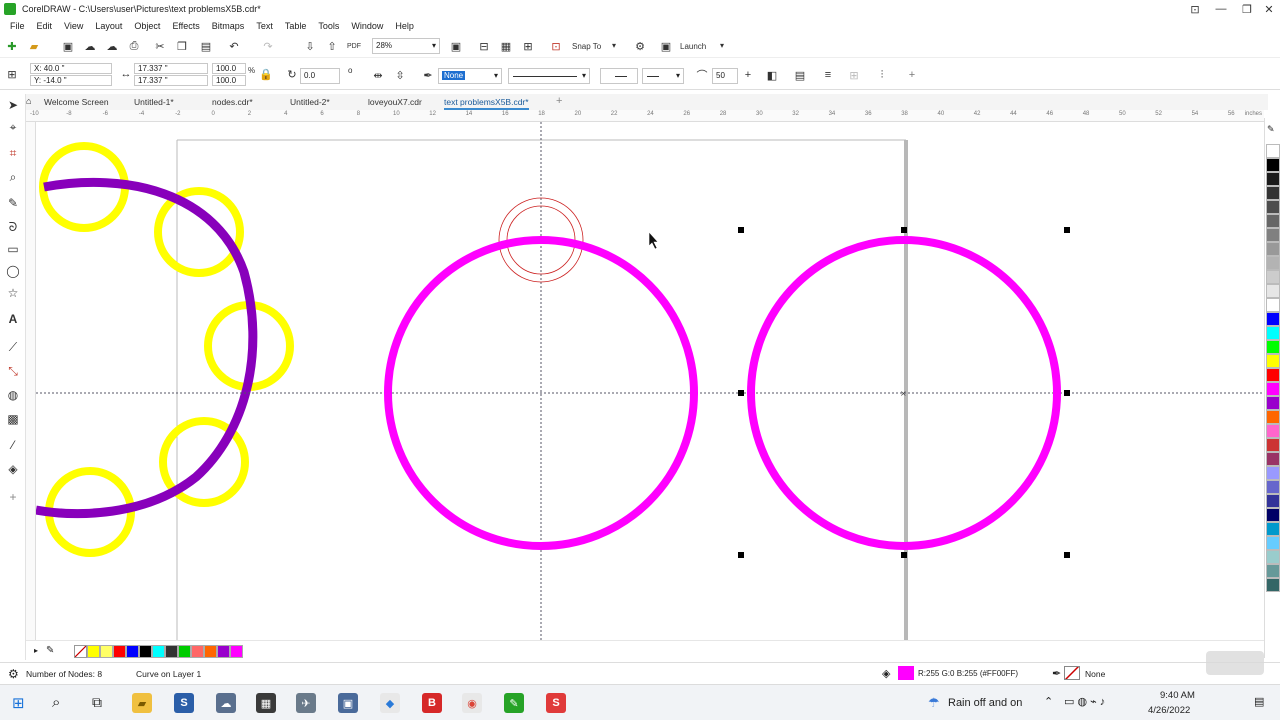 The height and width of the screenshot is (720, 1280). What do you see at coordinates (828, 75) in the screenshot?
I see `align-icon: ≡` at bounding box center [828, 75].